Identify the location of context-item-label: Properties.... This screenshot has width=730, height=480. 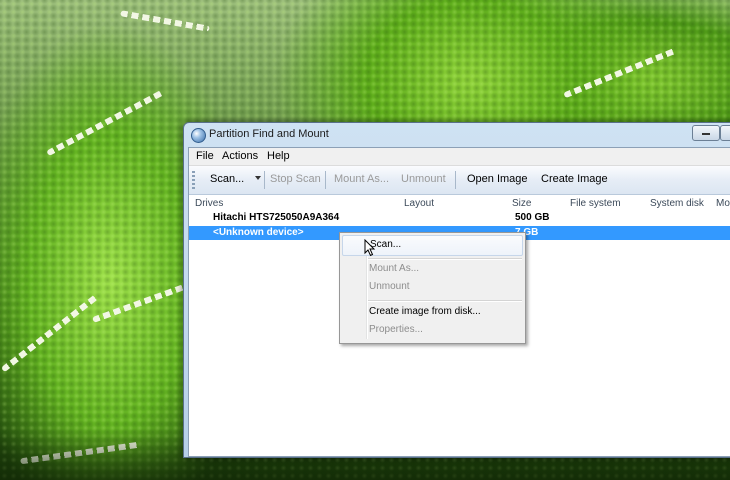
(396, 329).